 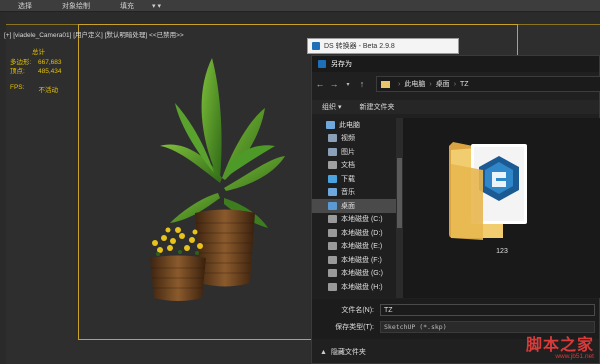 What do you see at coordinates (362, 247) in the screenshot?
I see `sidebar-item-label: 本地磁盘 (E:)` at bounding box center [362, 247].